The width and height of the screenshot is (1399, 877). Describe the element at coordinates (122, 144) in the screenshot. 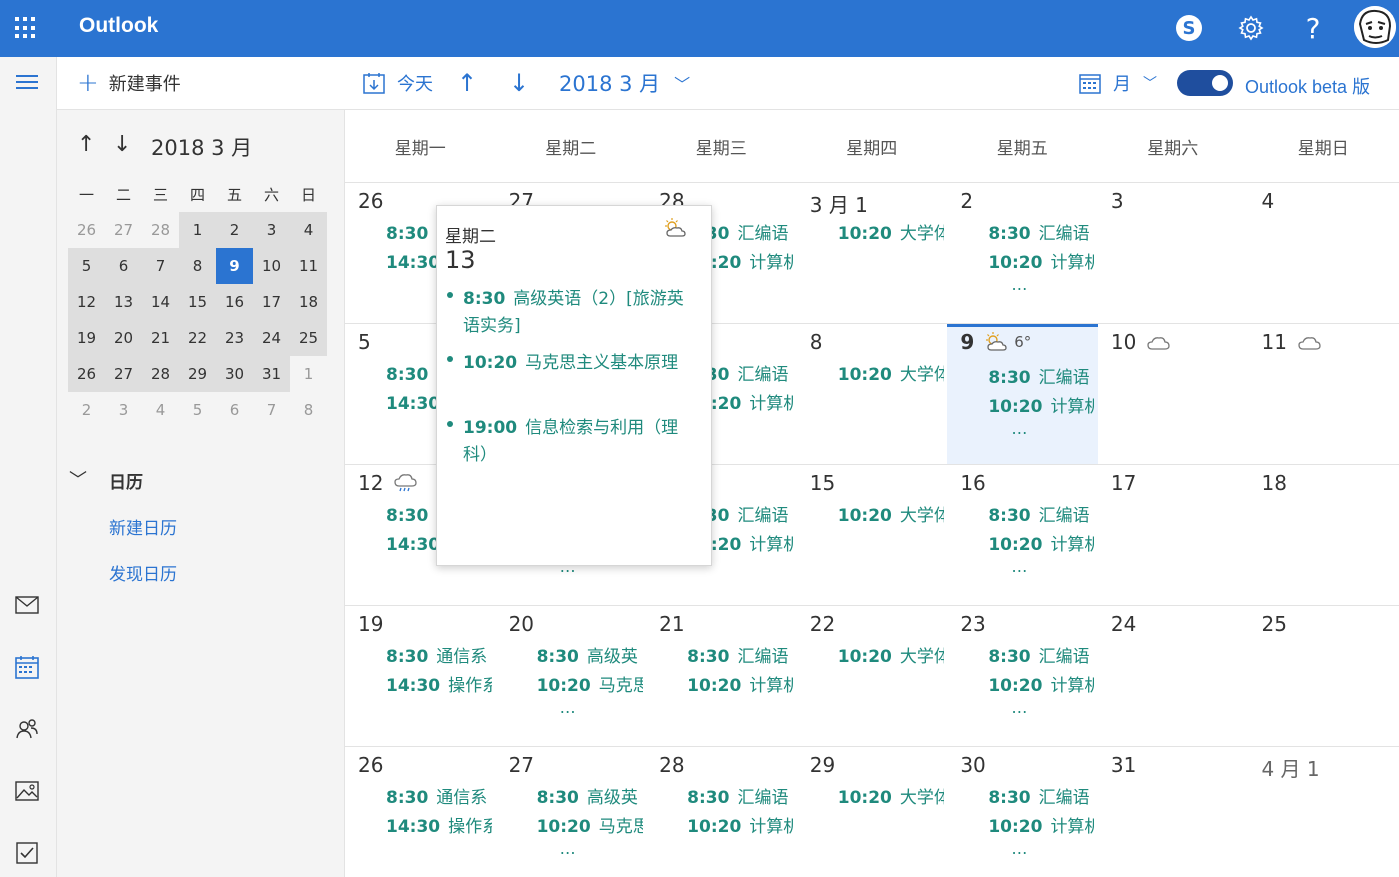

I see `mini-calendar-next-button: ↓` at that location.